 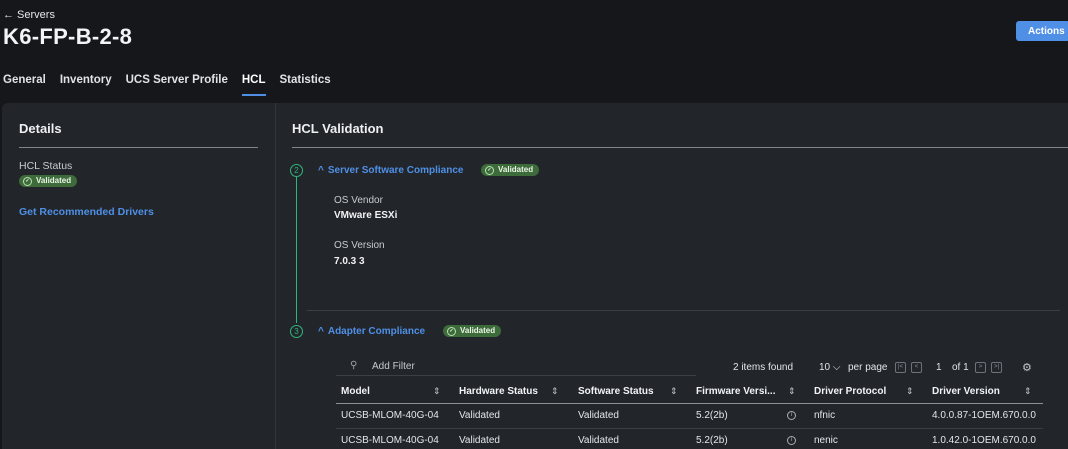 What do you see at coordinates (68, 36) in the screenshot?
I see `page-title: K6-FP-B-2-8` at bounding box center [68, 36].